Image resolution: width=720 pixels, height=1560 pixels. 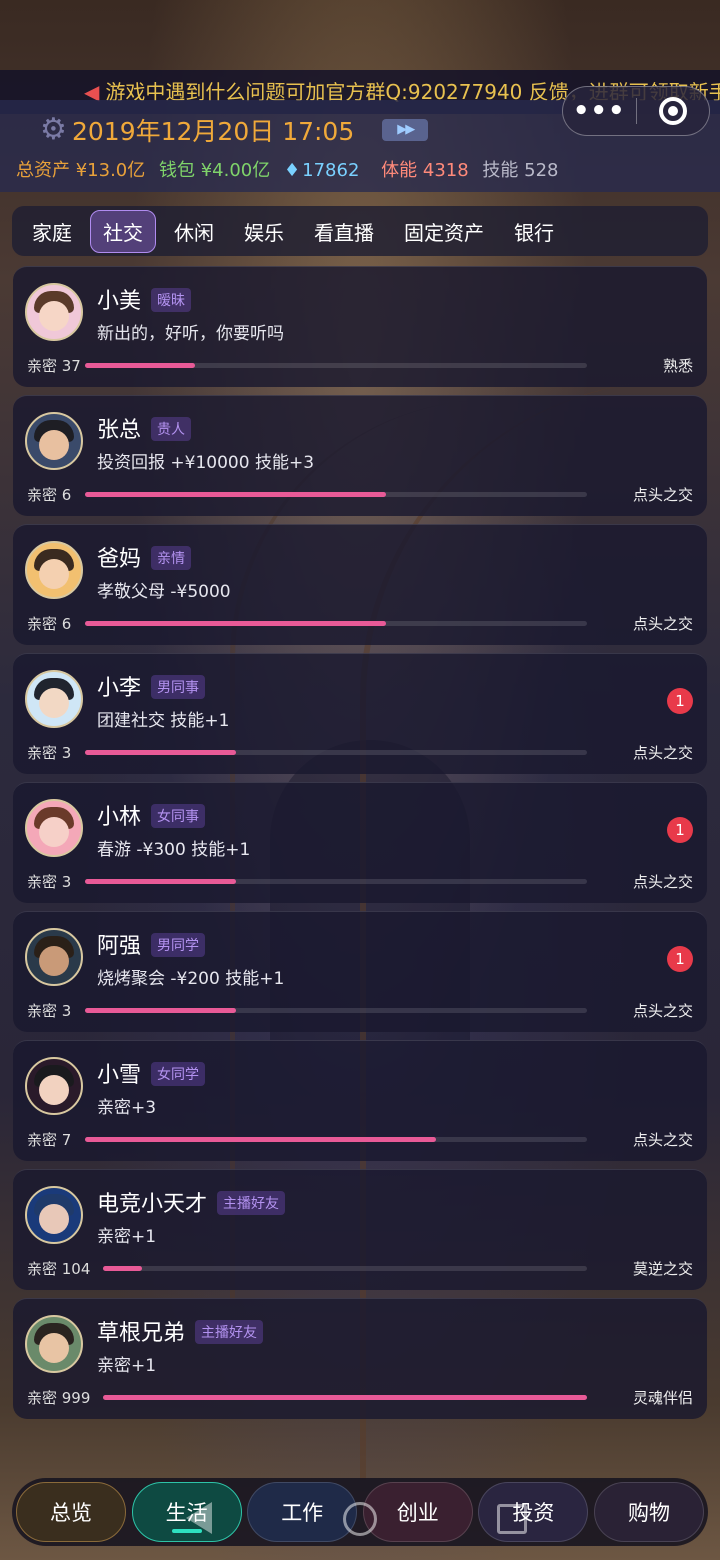 I want to click on contact-name: 阿强 男同学, so click(x=151, y=944).